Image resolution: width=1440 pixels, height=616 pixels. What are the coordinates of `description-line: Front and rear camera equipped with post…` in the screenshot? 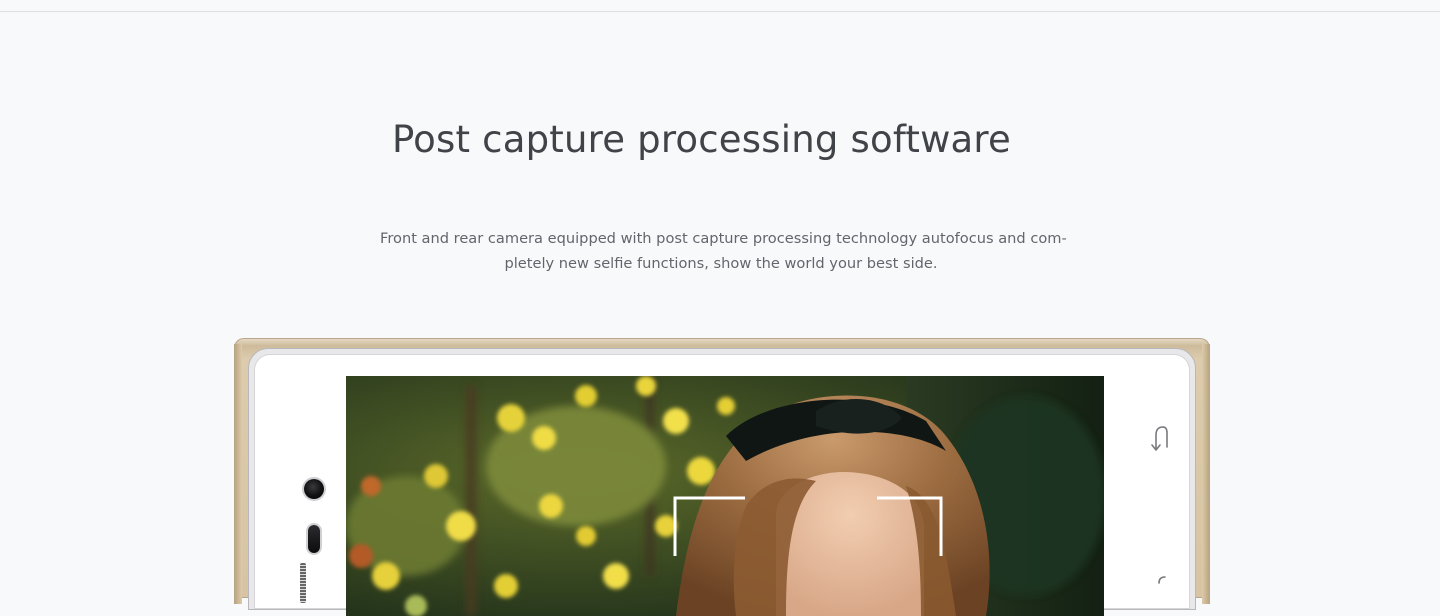 It's located at (723, 238).